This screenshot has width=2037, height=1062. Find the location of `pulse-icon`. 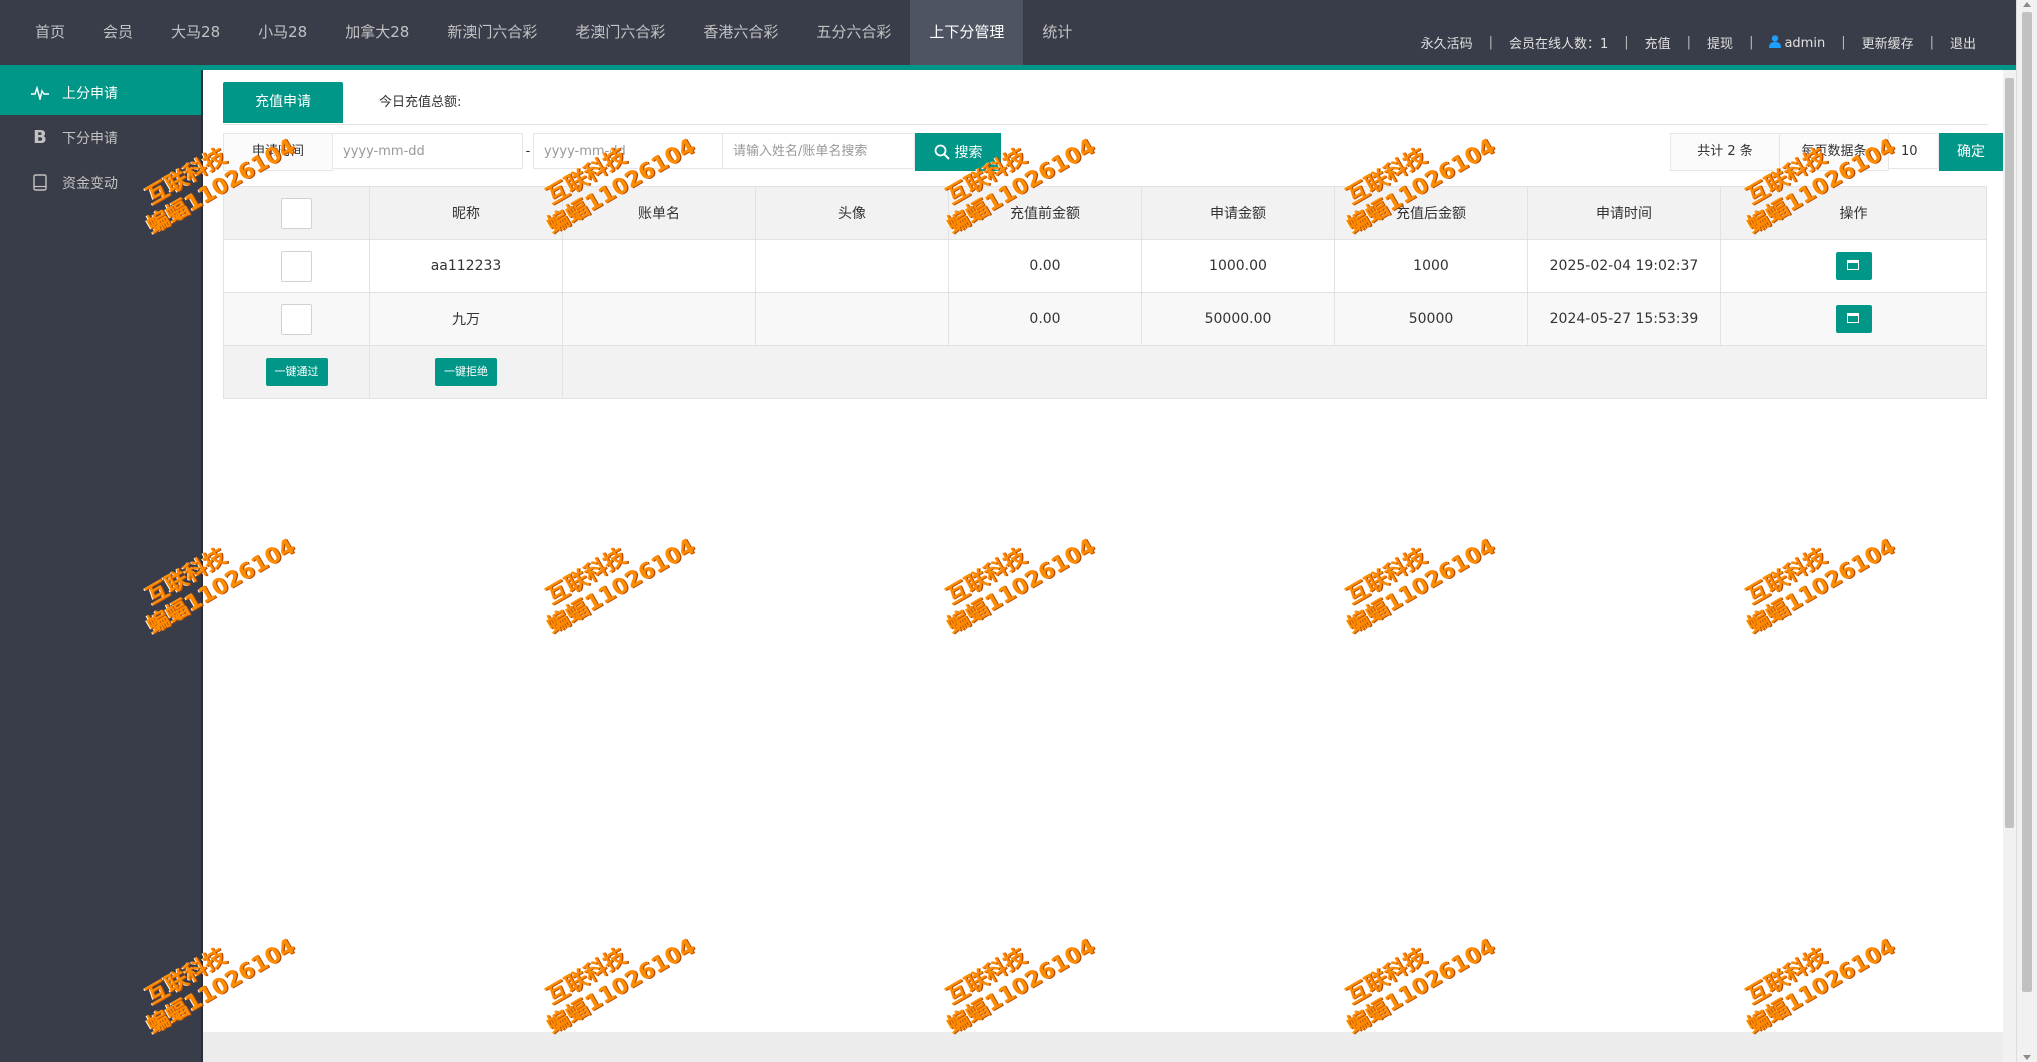

pulse-icon is located at coordinates (40, 92).